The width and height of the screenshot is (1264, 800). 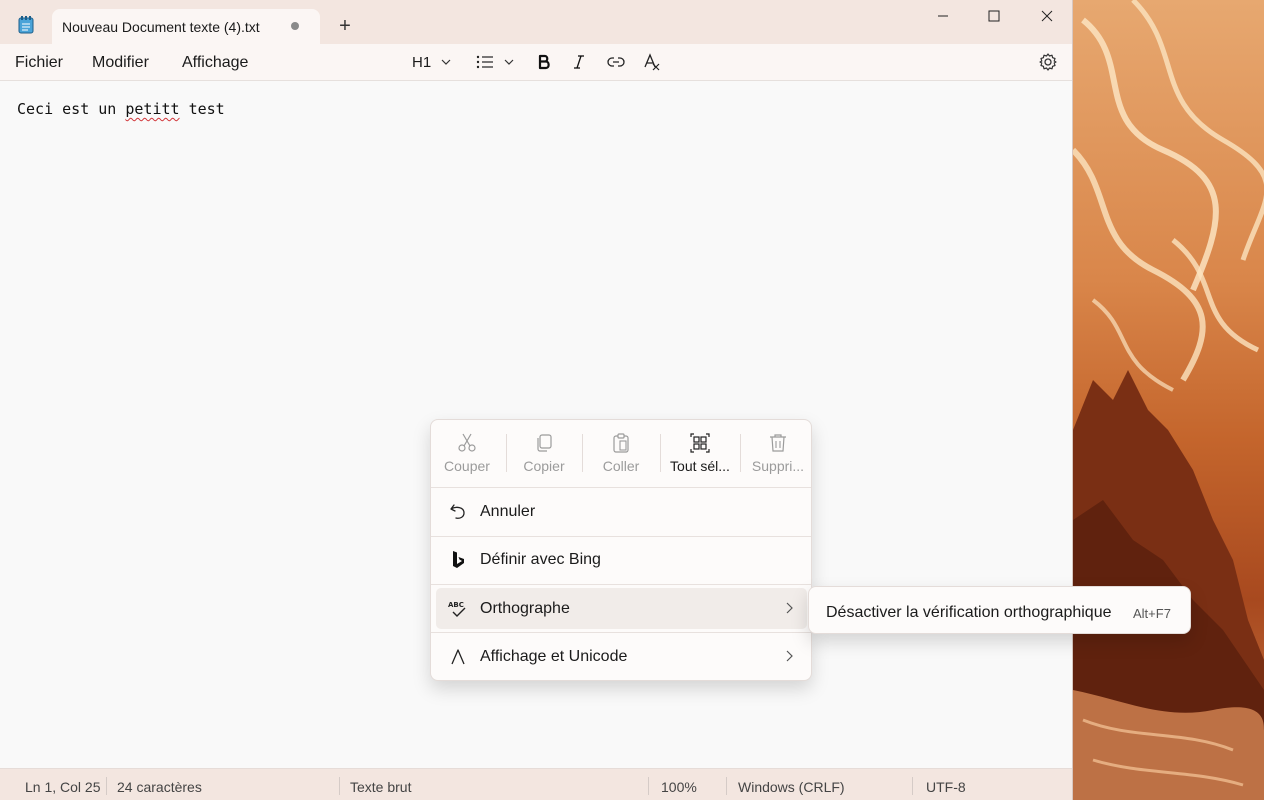 I want to click on bing-icon, so click(x=458, y=560).